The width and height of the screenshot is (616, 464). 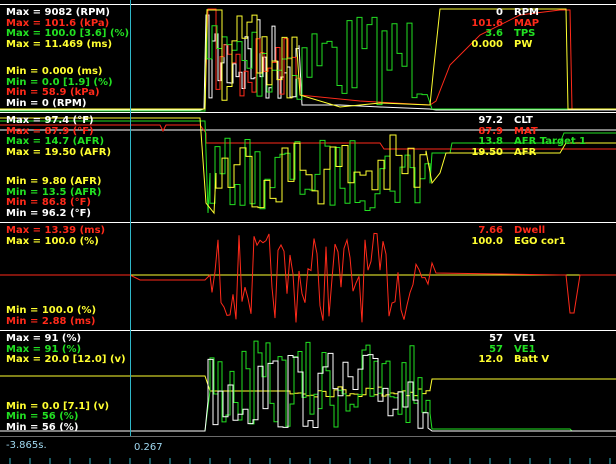 I want to click on panel1-max-label: Max = 19.50 (AFR), so click(x=59, y=152).